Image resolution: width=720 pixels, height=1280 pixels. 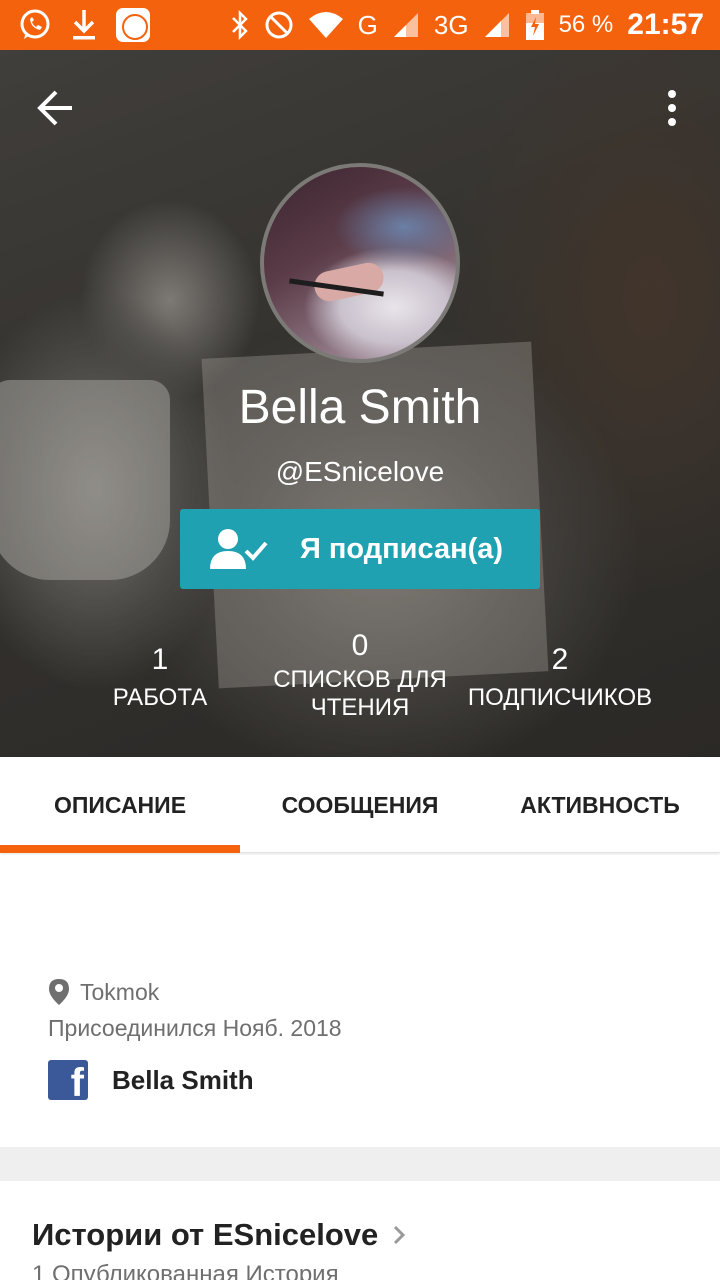 I want to click on dnd-icon, so click(x=279, y=25).